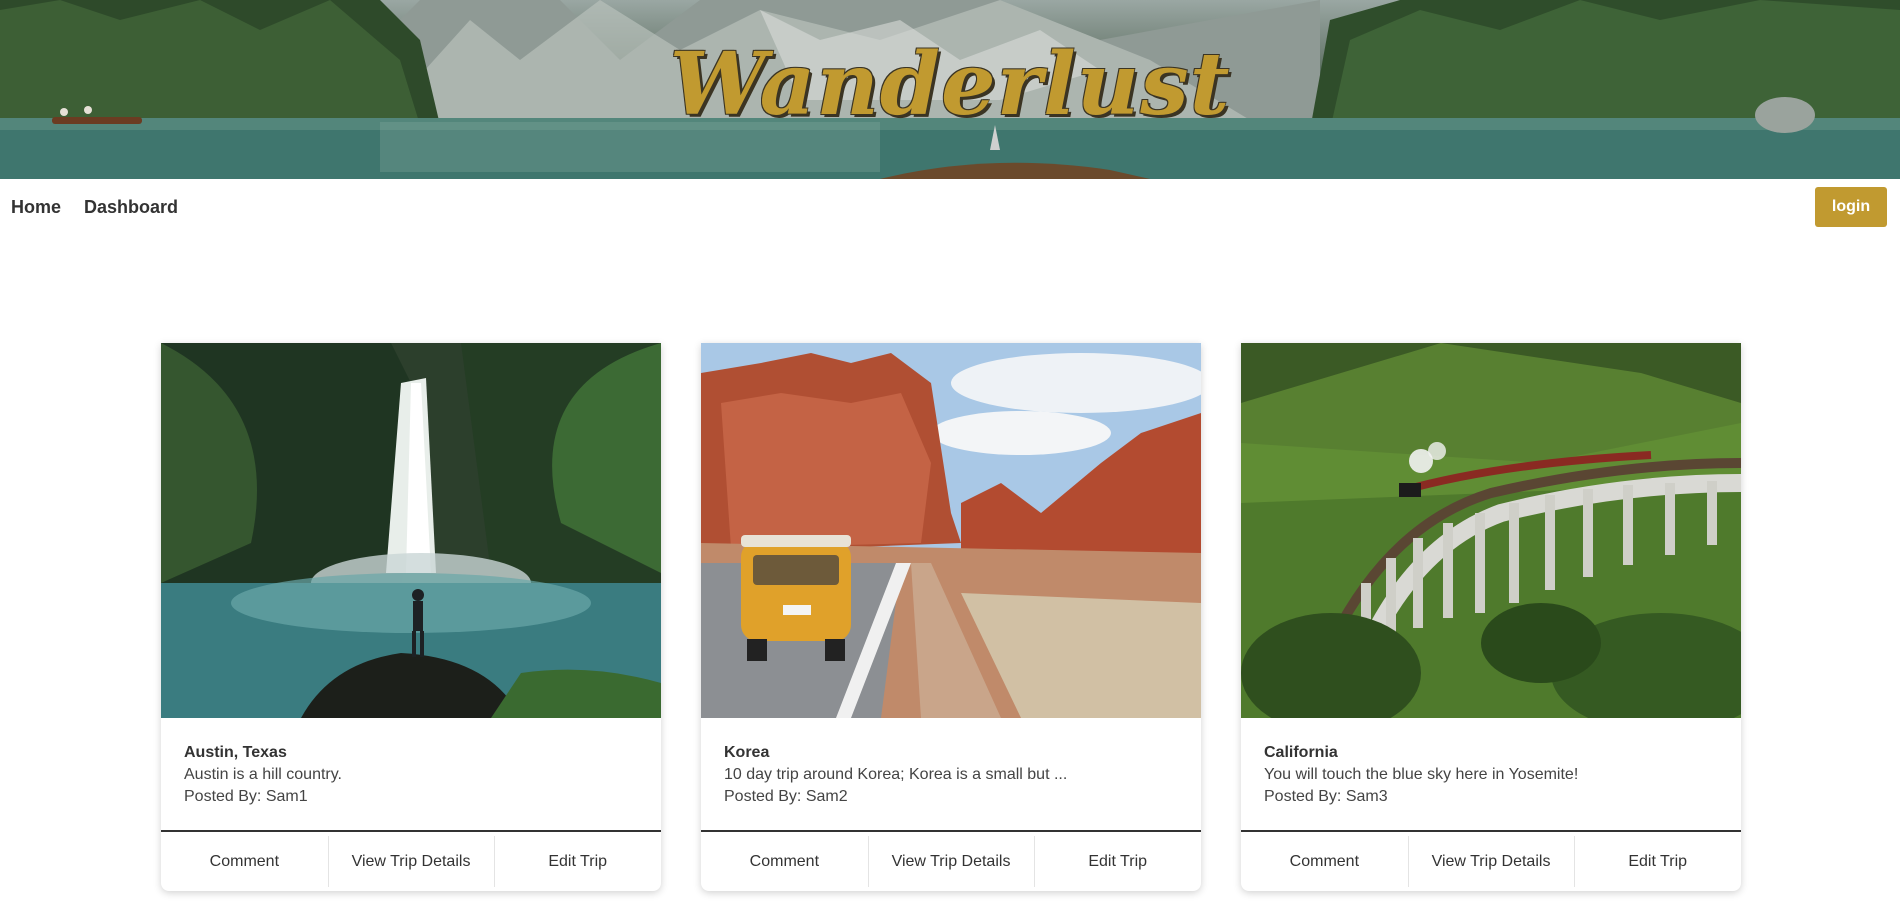 The height and width of the screenshot is (912, 1900). Describe the element at coordinates (131, 207) in the screenshot. I see `nav-dashboard-link: Dashboard` at that location.